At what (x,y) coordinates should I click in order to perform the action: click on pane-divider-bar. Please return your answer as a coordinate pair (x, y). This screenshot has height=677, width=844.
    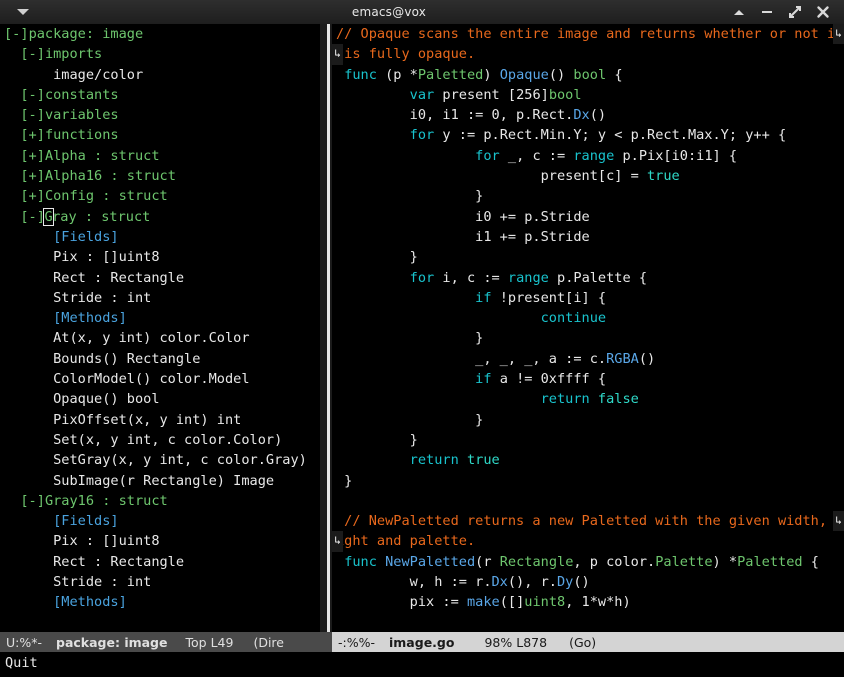
    Looking at the image, I should click on (328, 328).